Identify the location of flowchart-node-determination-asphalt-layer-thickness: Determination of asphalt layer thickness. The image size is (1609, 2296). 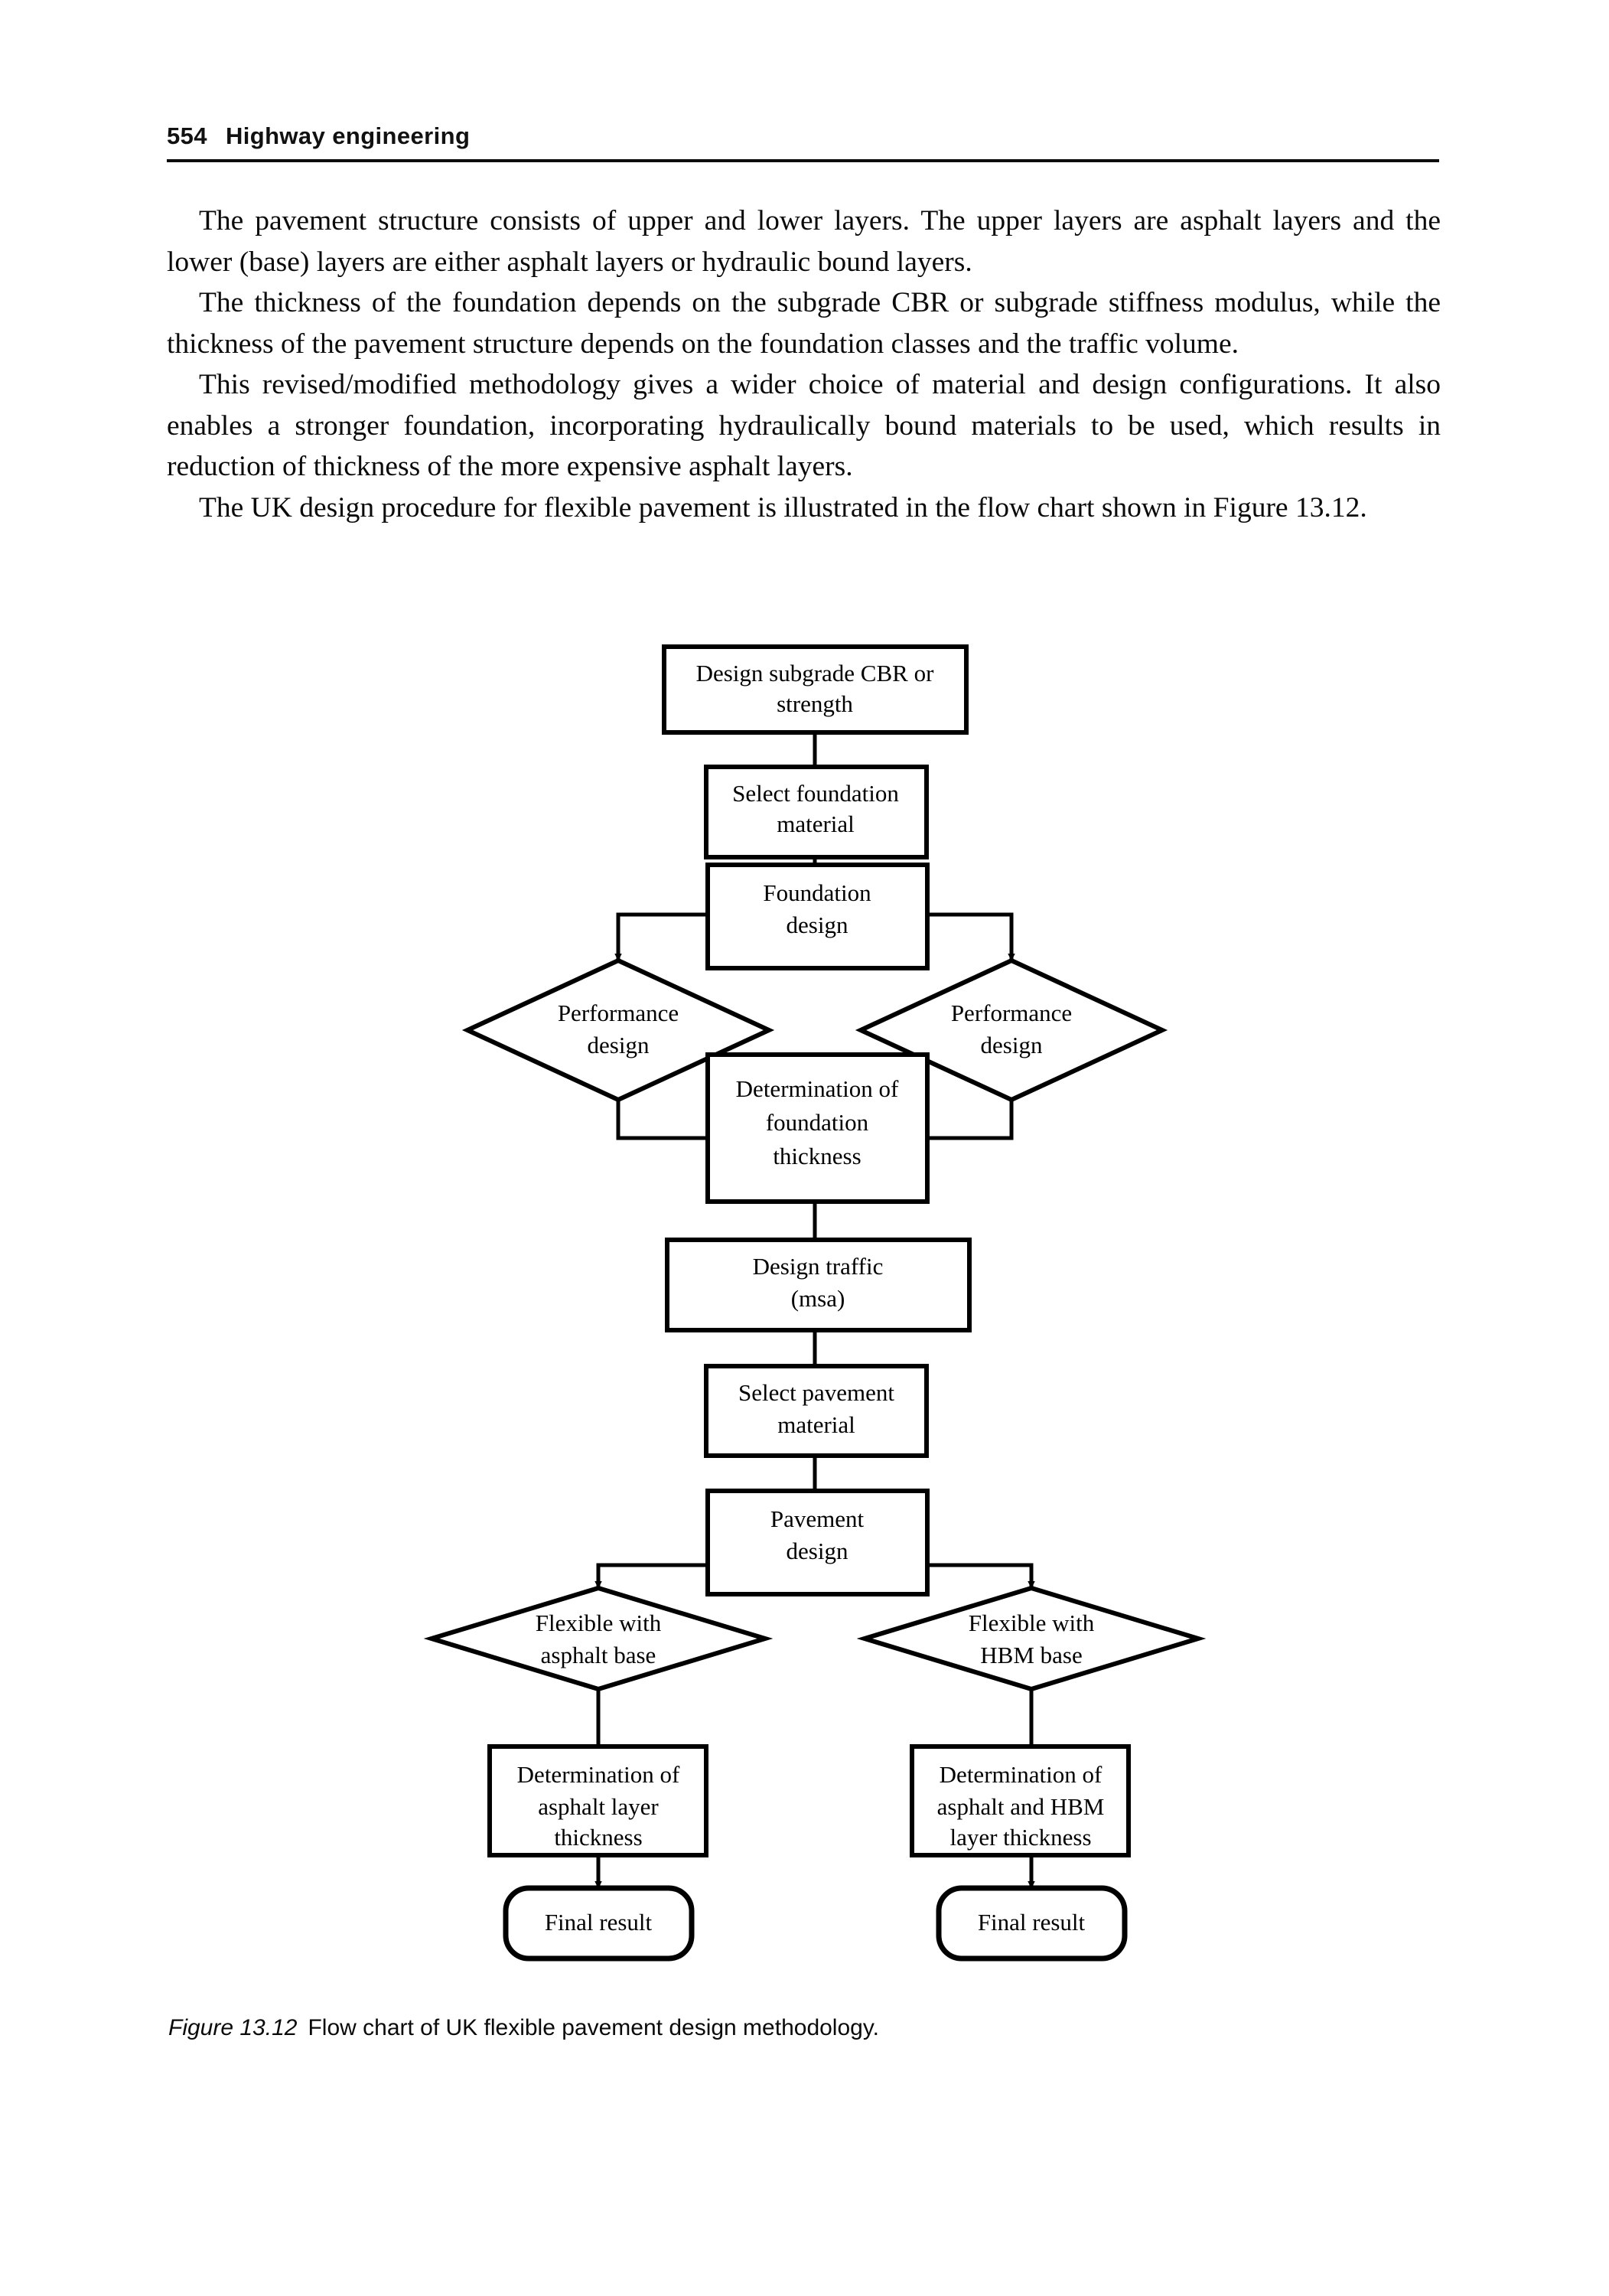
(597, 1800).